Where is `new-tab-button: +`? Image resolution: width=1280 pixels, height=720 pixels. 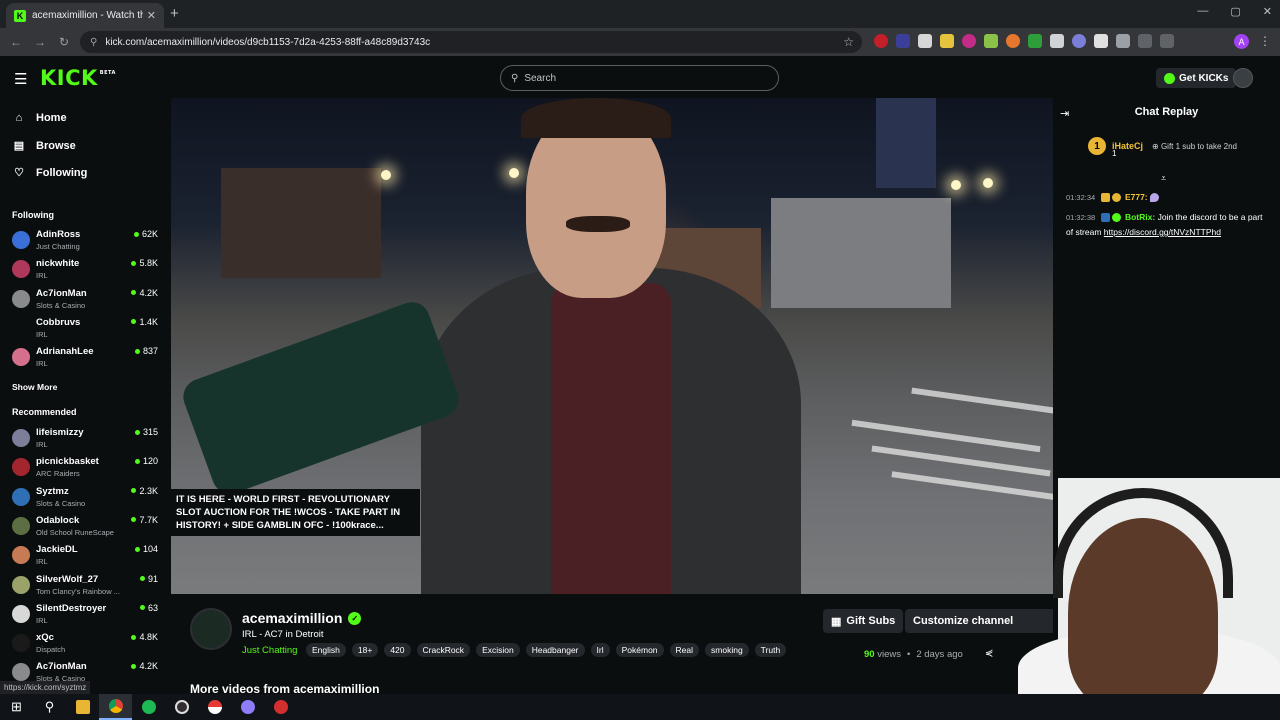 new-tab-button: + is located at coordinates (174, 13).